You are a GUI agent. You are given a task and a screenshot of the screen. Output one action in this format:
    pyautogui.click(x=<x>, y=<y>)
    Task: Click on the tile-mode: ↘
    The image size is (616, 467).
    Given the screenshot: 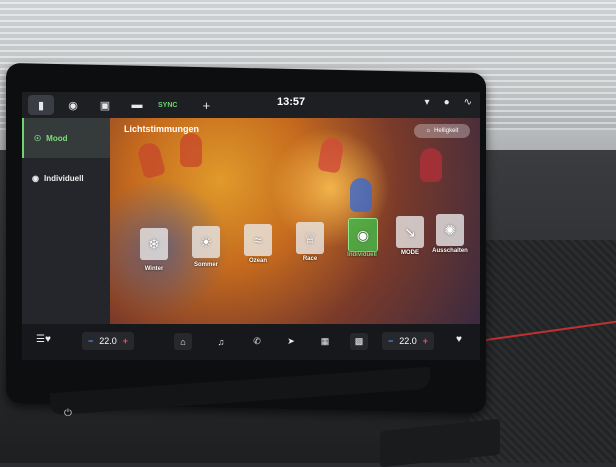 What is the action you would take?
    pyautogui.click(x=410, y=232)
    